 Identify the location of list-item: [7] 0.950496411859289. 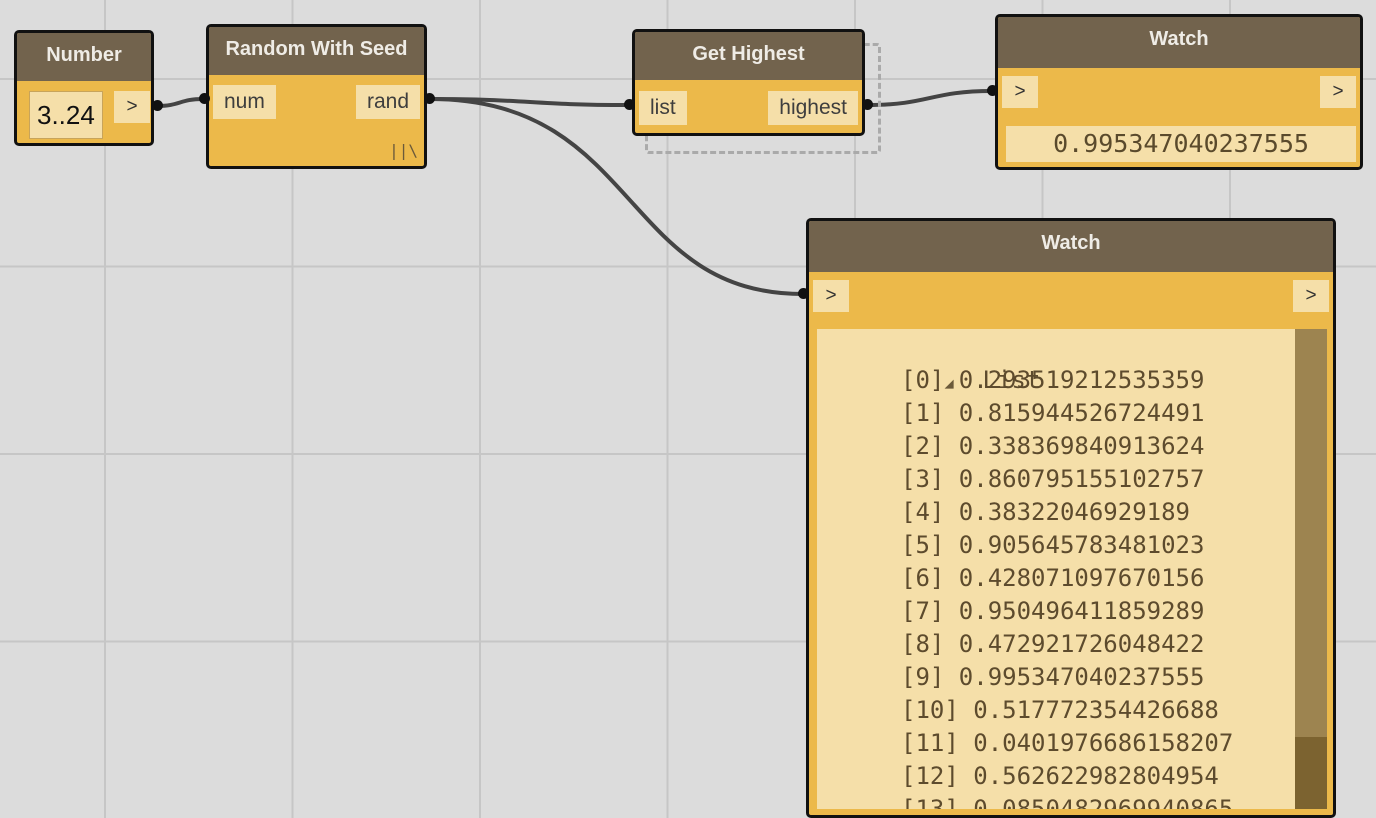
(1114, 611).